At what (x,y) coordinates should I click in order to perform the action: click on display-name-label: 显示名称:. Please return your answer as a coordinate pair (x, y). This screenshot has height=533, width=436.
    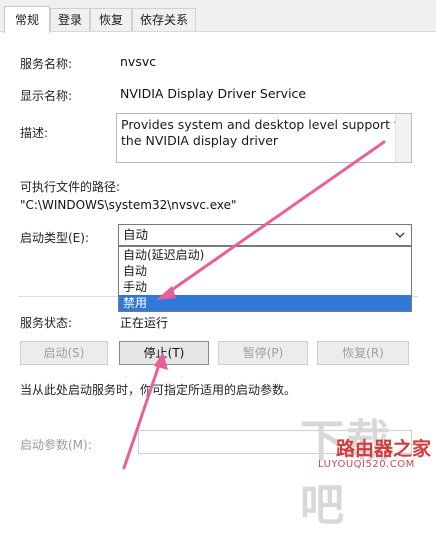
    Looking at the image, I should click on (46, 96).